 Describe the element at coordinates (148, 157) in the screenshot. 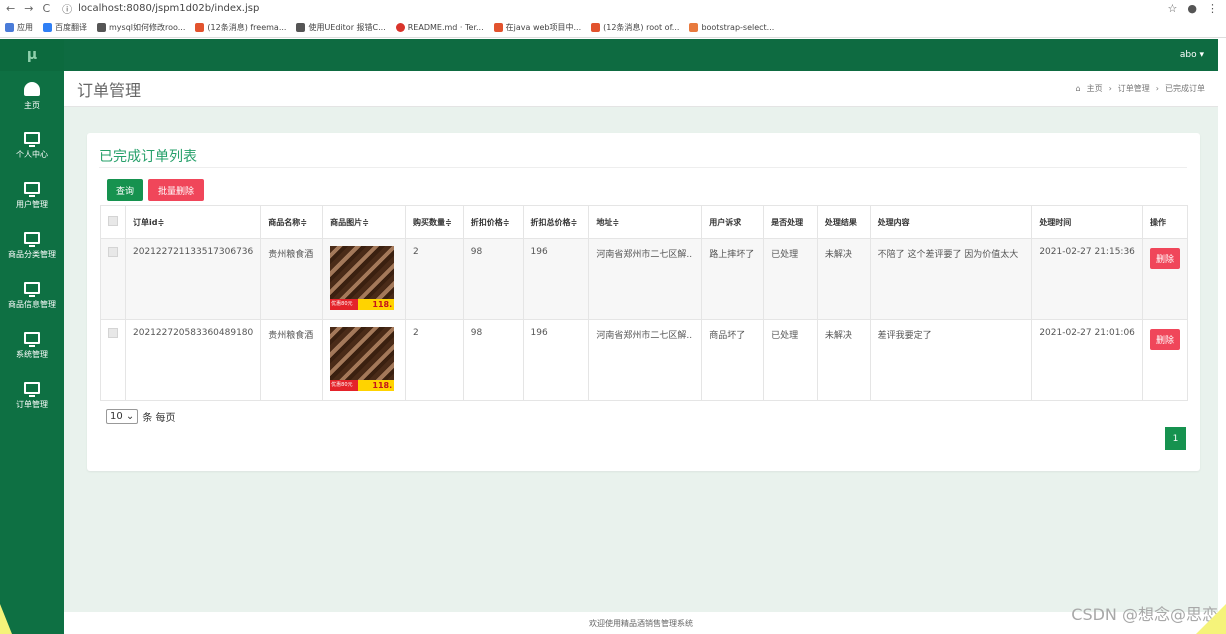

I see `card-title: 已完成订单列表` at that location.